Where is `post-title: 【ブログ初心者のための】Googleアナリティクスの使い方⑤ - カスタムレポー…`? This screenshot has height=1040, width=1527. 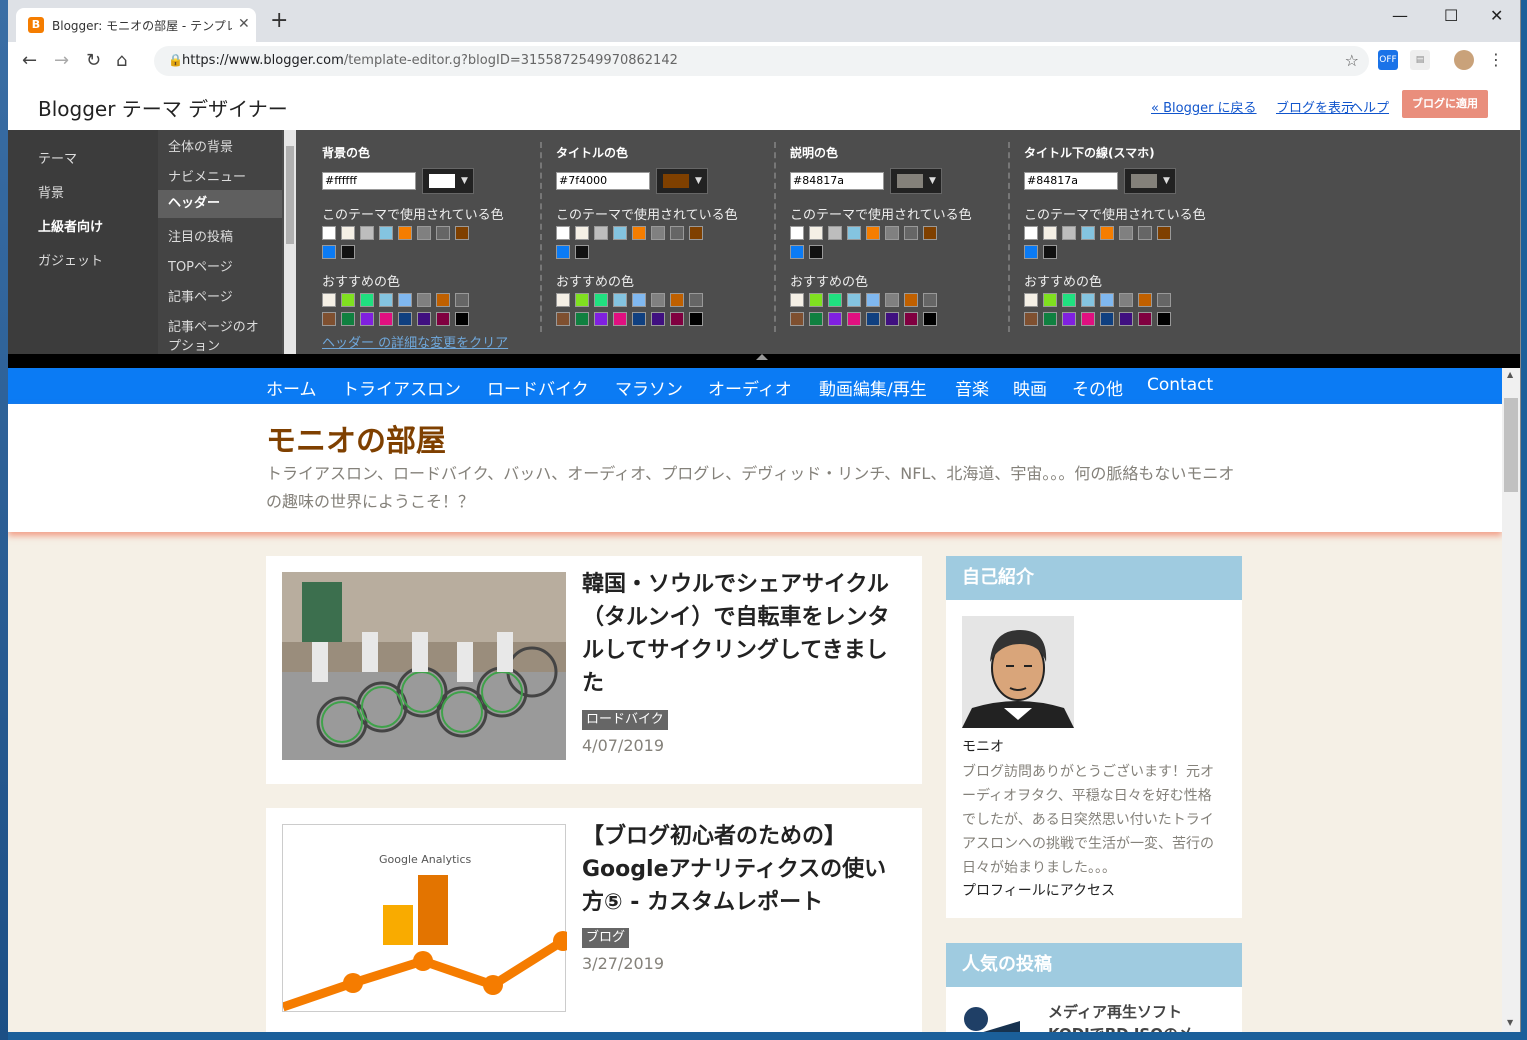 post-title: 【ブログ初心者のための】Googleアナリティクスの使い方⑤ - カスタムレポー… is located at coordinates (742, 869).